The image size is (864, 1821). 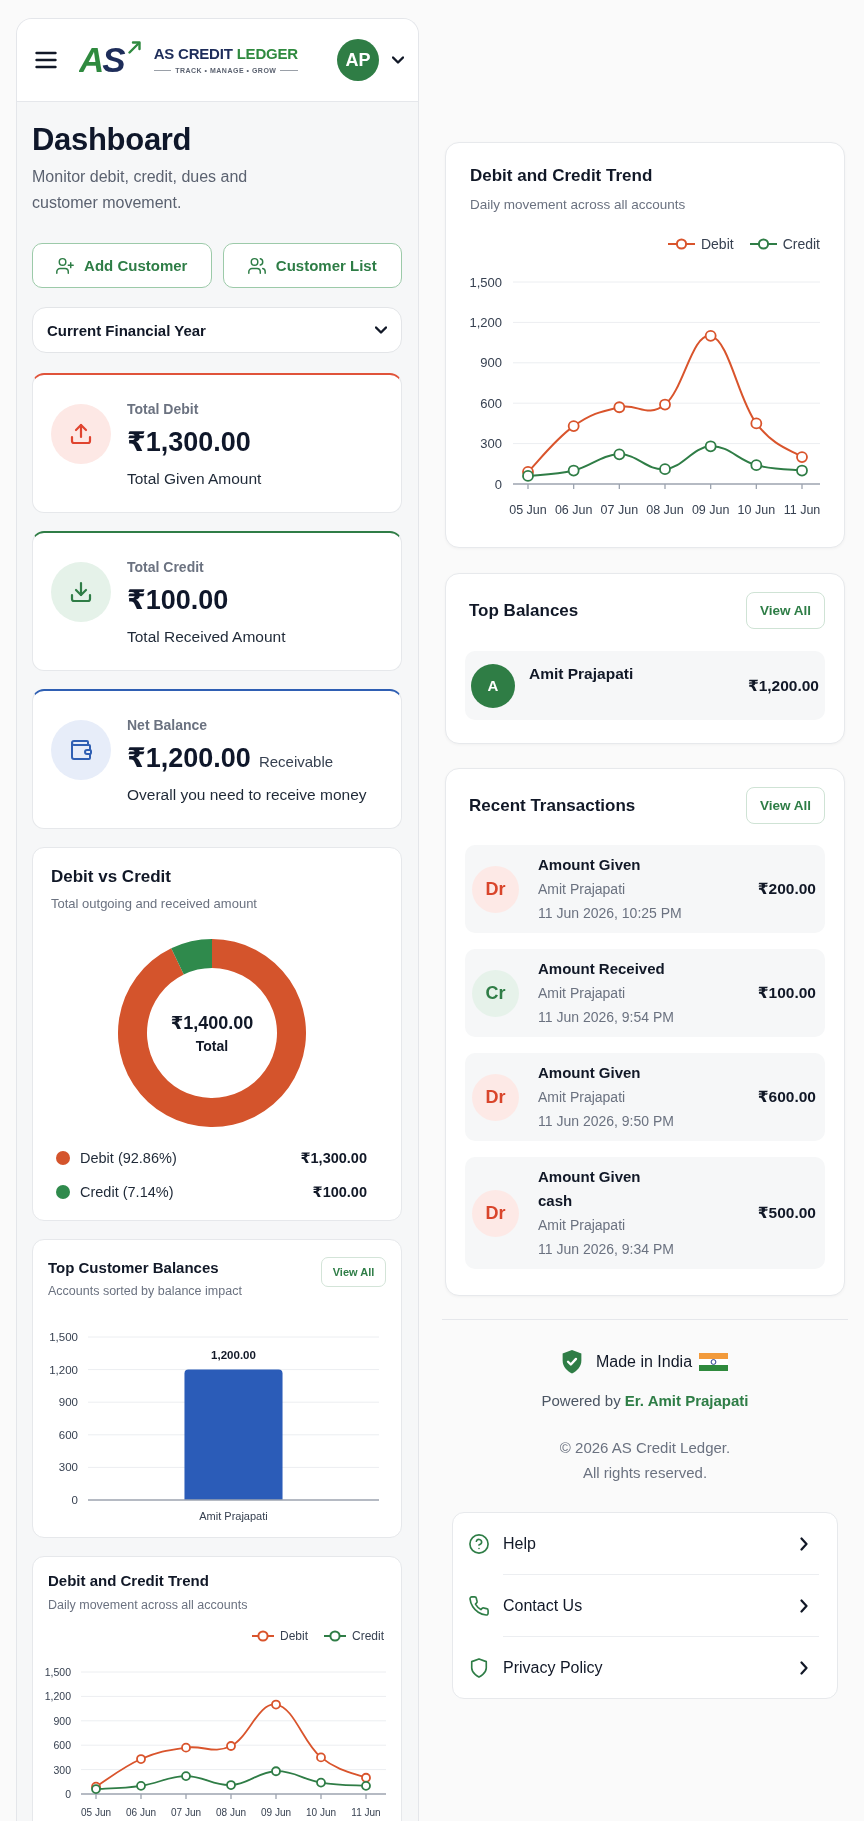 What do you see at coordinates (312, 265) in the screenshot?
I see `customer-list-button: Customer List` at bounding box center [312, 265].